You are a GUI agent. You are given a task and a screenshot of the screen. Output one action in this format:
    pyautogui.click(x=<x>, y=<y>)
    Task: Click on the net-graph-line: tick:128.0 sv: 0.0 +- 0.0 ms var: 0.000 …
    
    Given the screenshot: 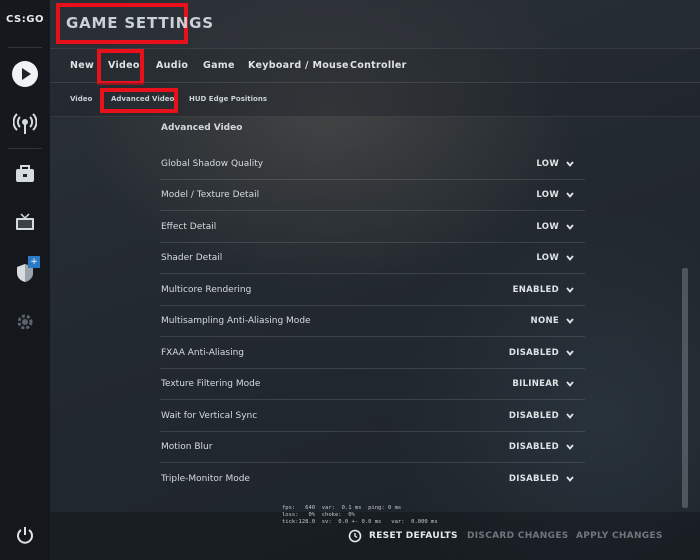 What is the action you would take?
    pyautogui.click(x=360, y=522)
    